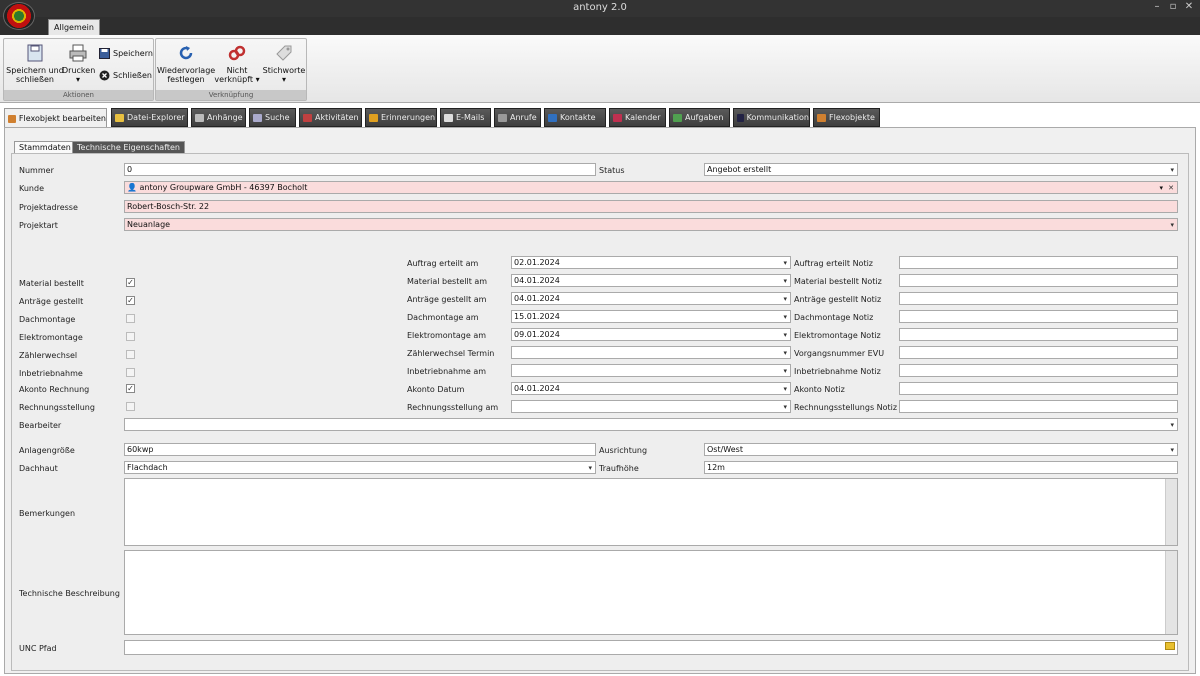  What do you see at coordinates (941, 467) in the screenshot?
I see `traufhoehe-field: 12m` at bounding box center [941, 467].